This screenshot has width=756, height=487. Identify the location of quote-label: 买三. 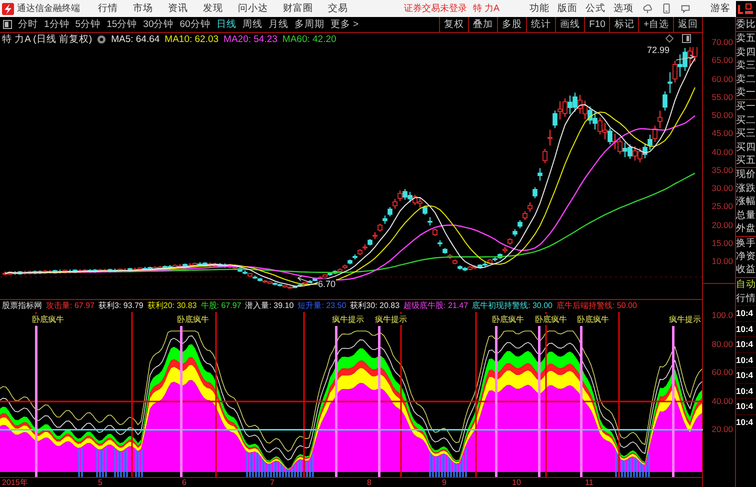
(746, 134).